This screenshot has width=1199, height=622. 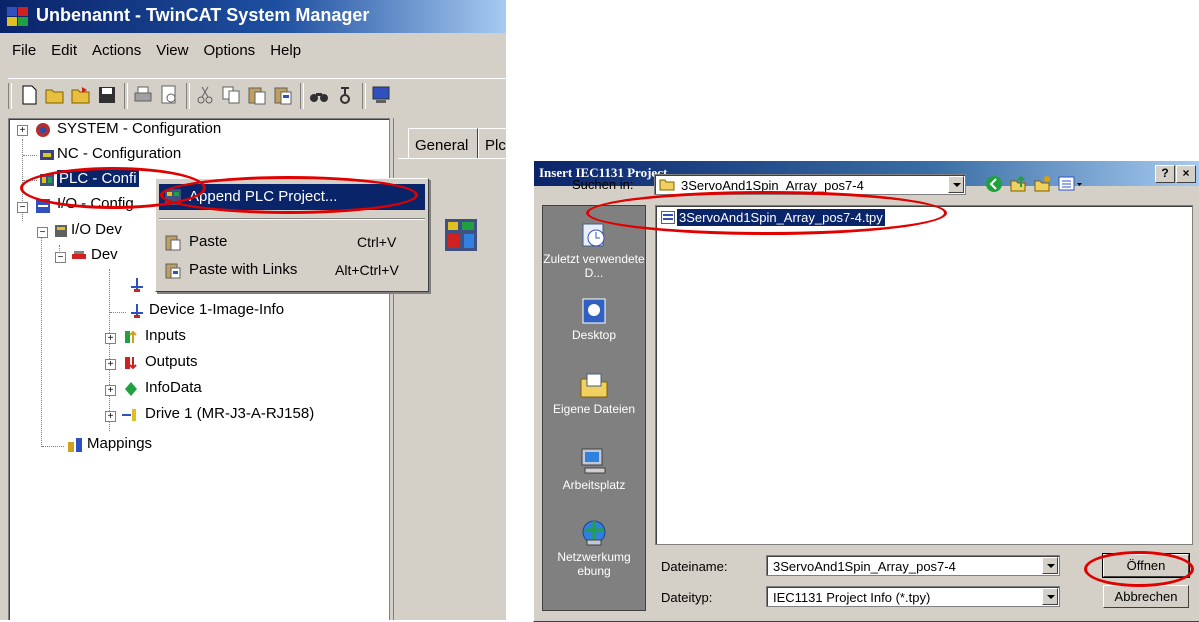 What do you see at coordinates (24, 50) in the screenshot?
I see `menu-file: File` at bounding box center [24, 50].